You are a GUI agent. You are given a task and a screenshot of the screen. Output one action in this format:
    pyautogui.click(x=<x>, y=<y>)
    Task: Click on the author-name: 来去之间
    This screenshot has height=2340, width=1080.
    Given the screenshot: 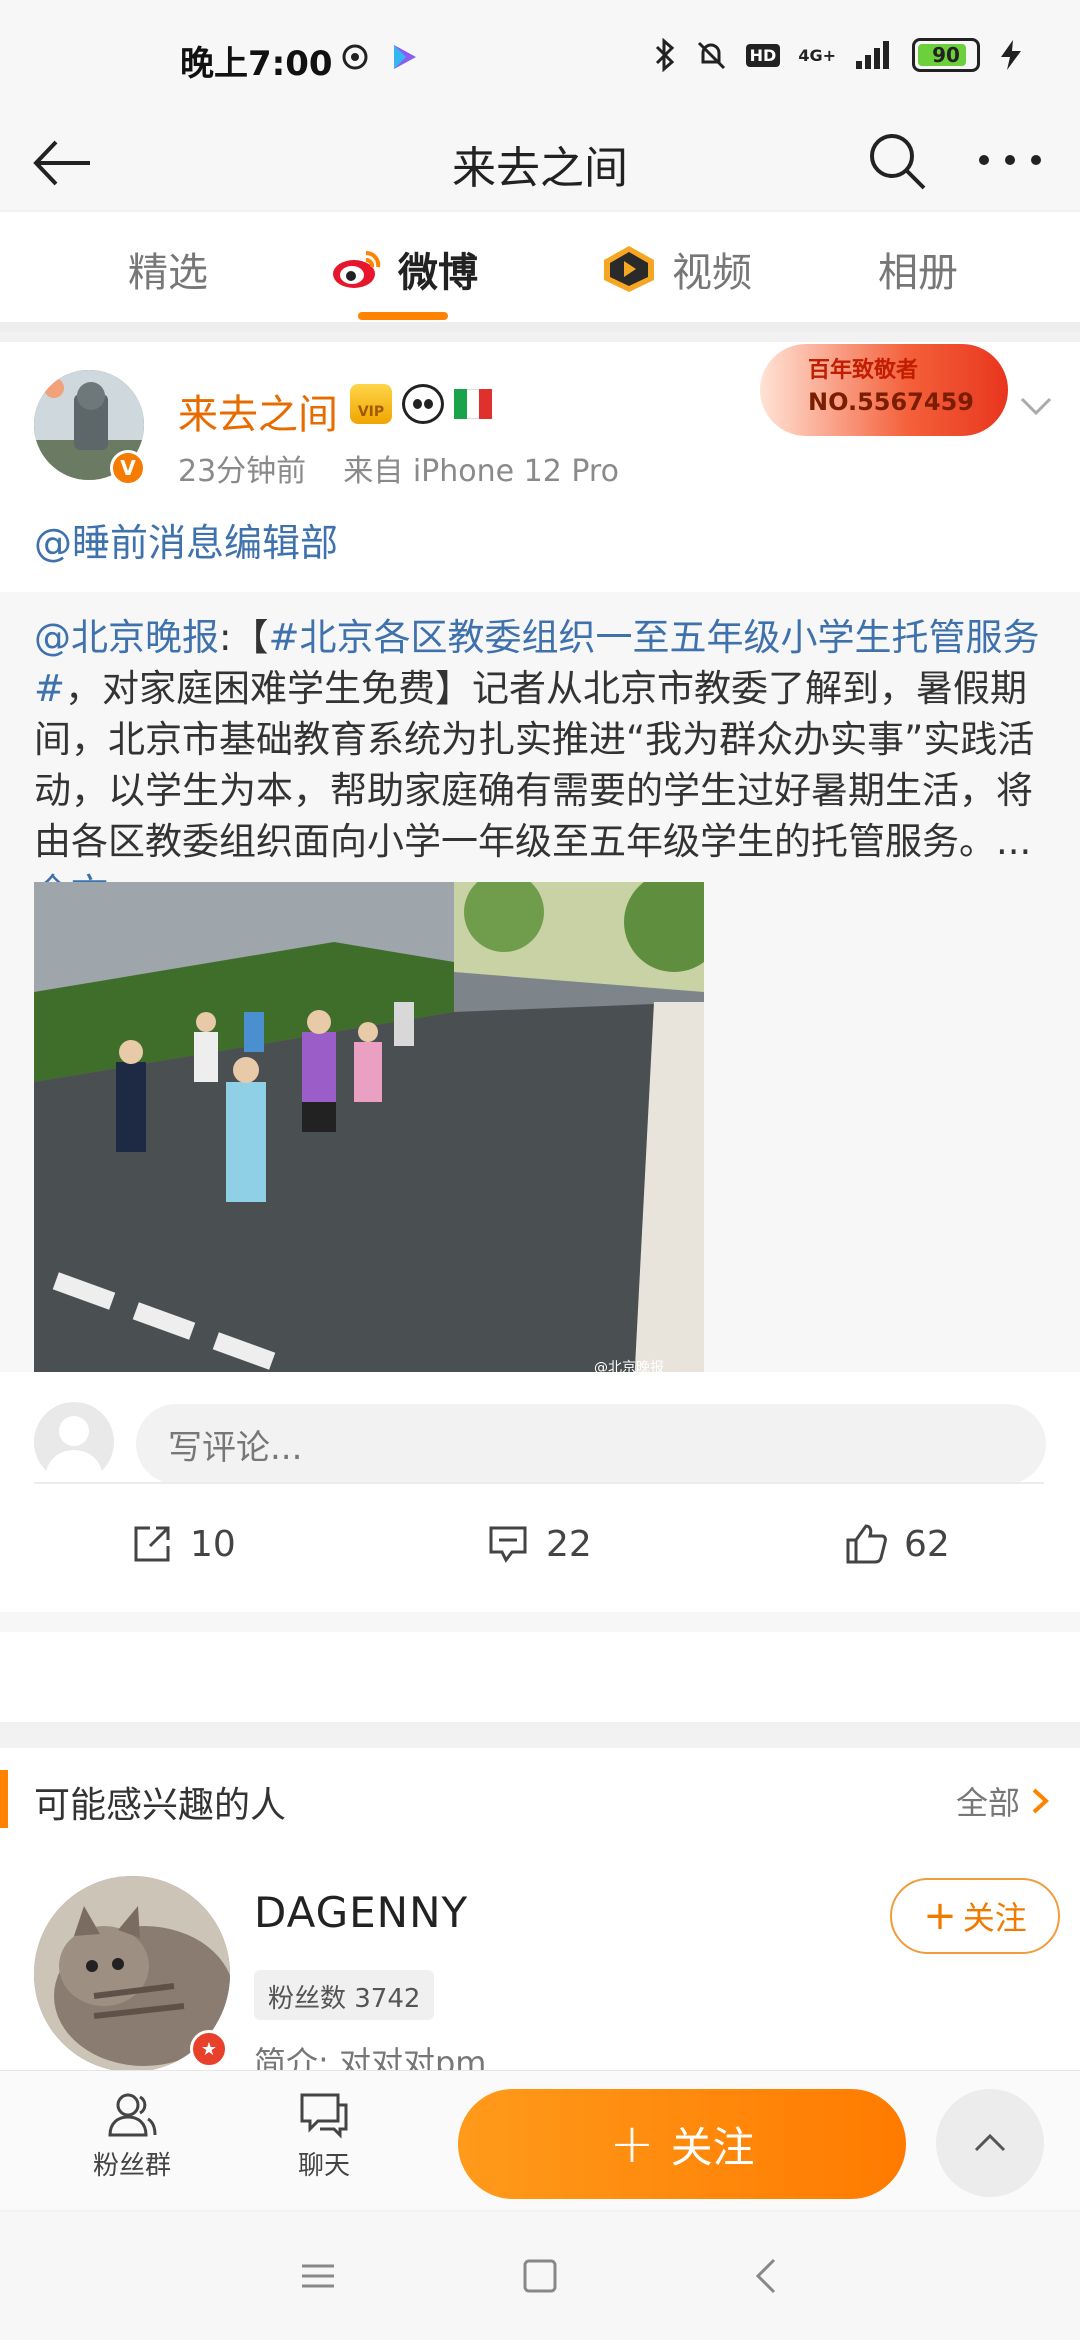 What is the action you would take?
    pyautogui.click(x=258, y=411)
    